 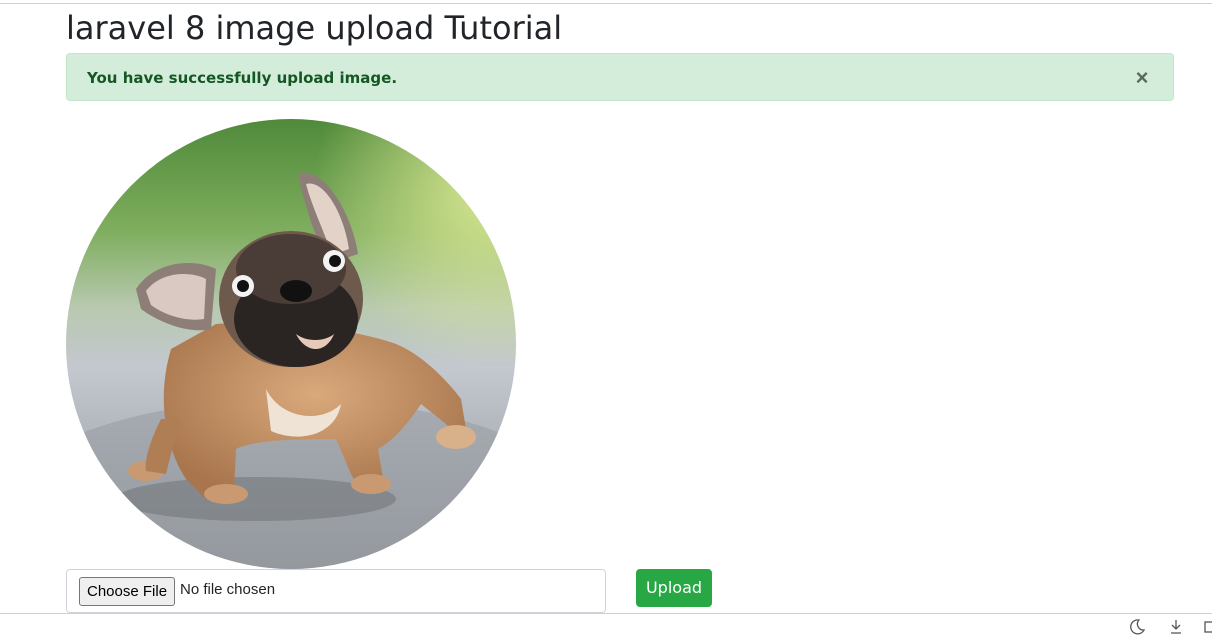 What do you see at coordinates (127, 591) in the screenshot?
I see `choose-file-button: Choose File` at bounding box center [127, 591].